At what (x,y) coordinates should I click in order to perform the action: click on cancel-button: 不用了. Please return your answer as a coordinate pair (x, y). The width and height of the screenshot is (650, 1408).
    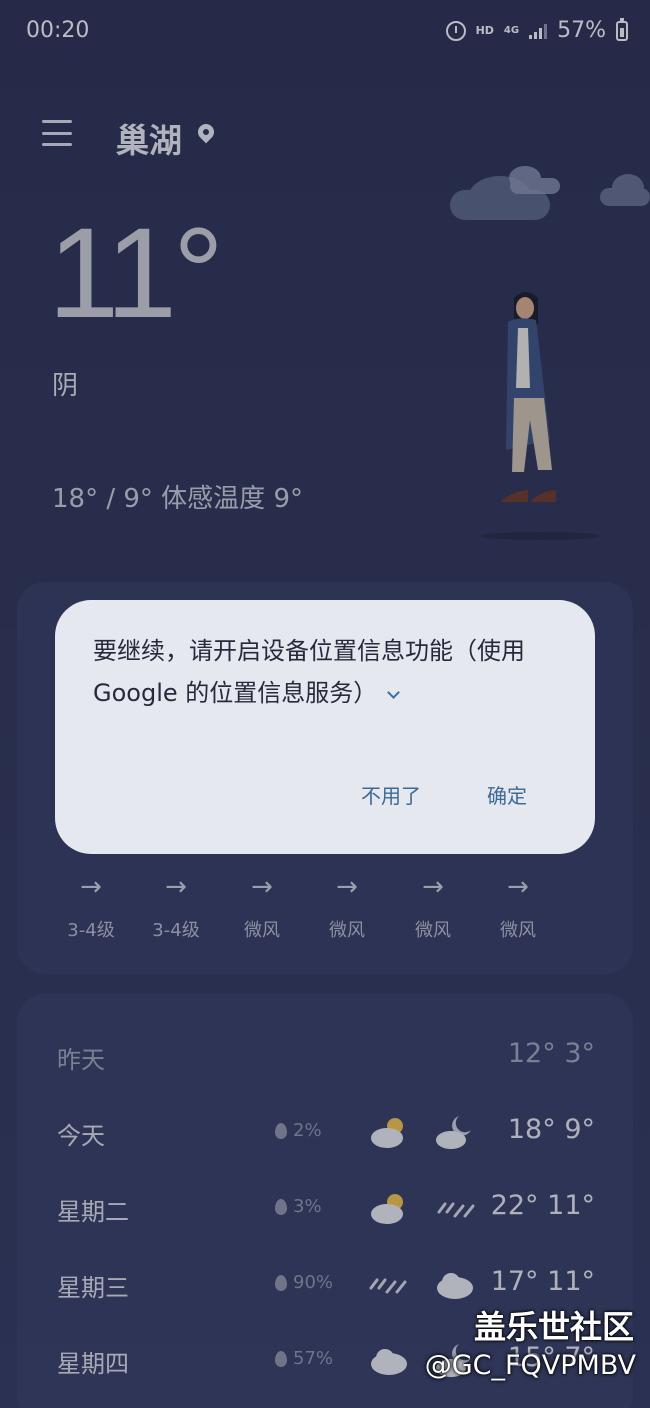
    Looking at the image, I should click on (391, 794).